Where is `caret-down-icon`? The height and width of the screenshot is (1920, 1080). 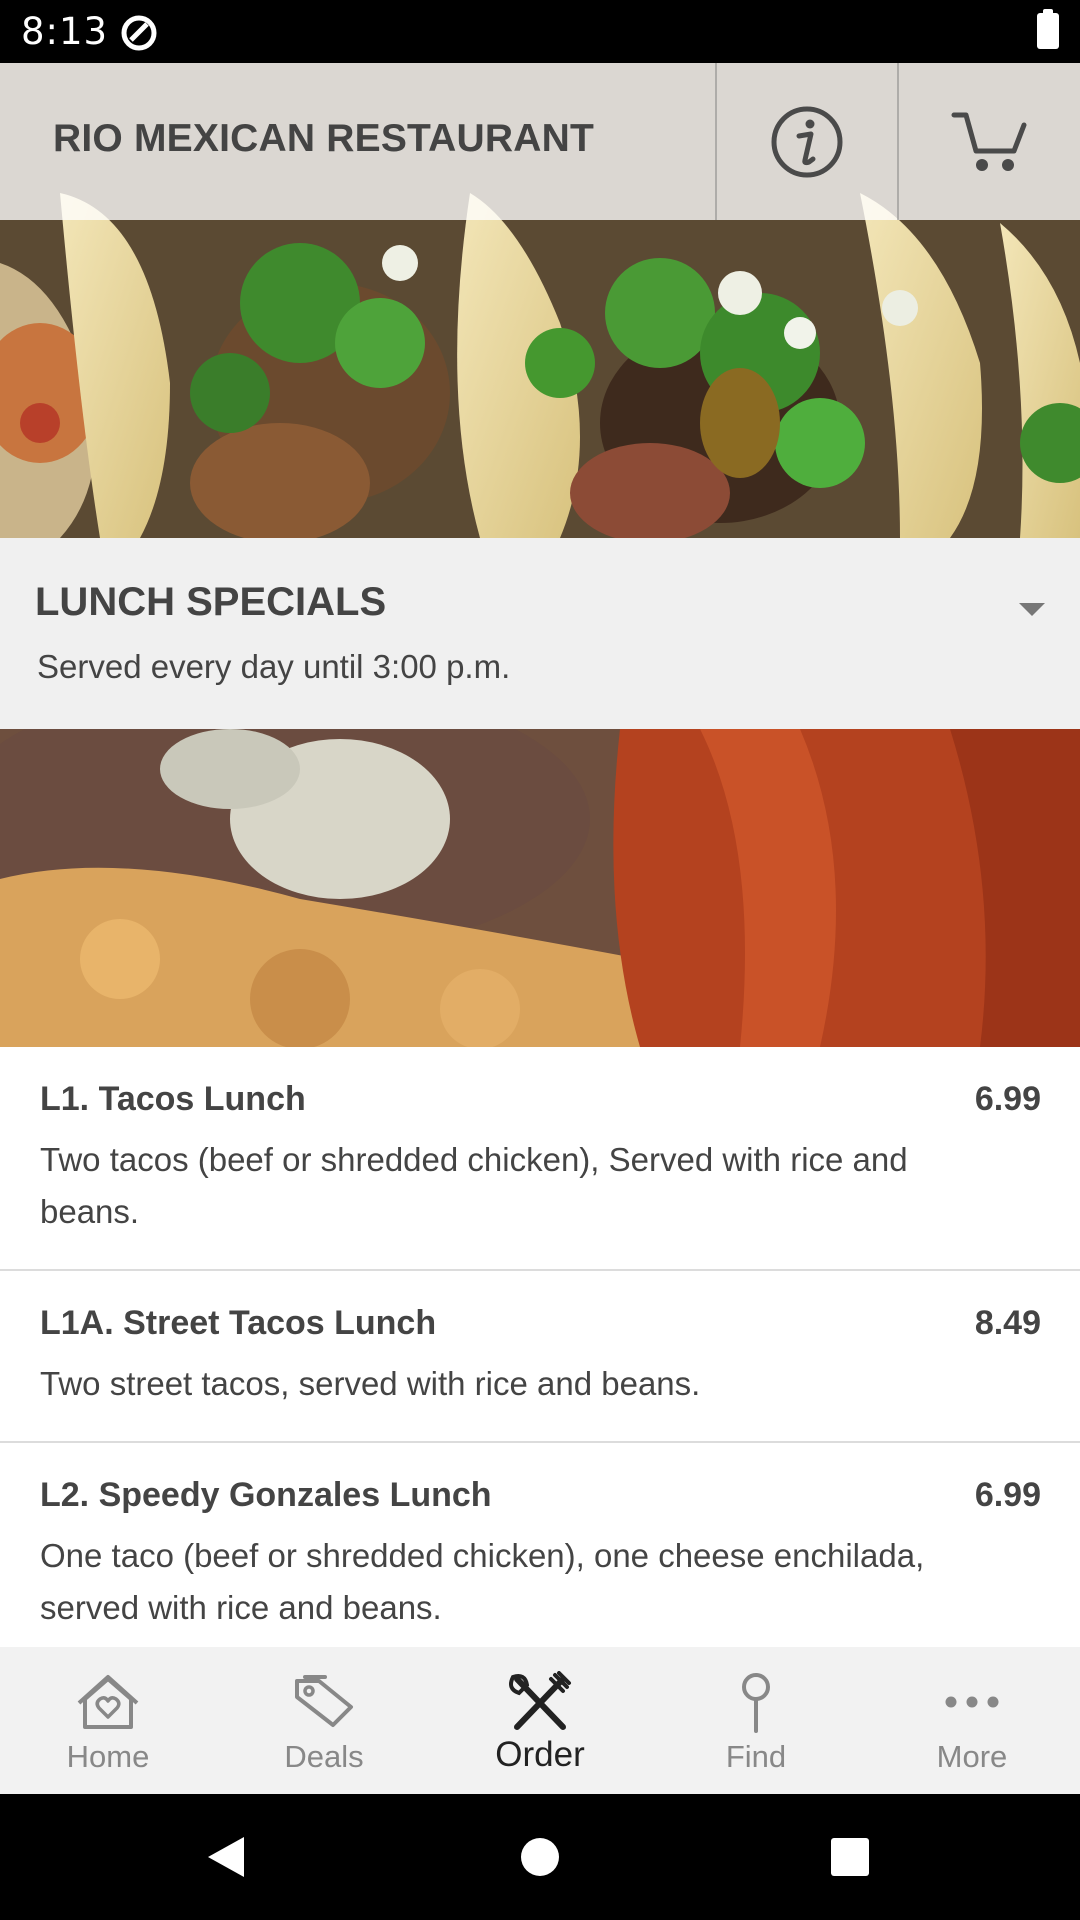 caret-down-icon is located at coordinates (1032, 609).